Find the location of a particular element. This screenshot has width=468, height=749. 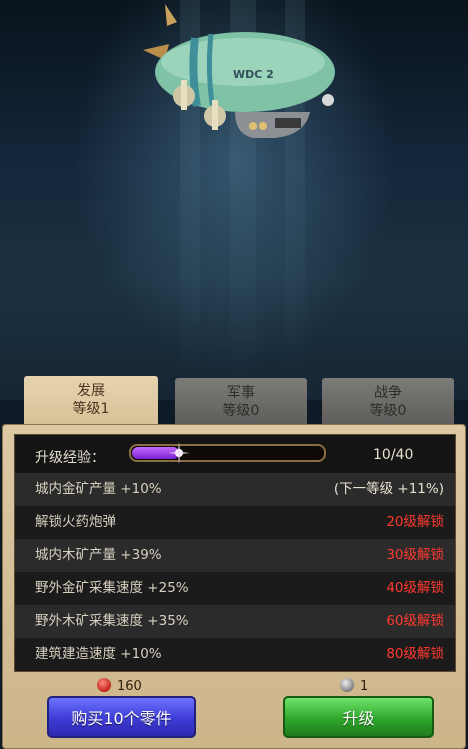

tab-development: 发展 等级1 is located at coordinates (91, 401).